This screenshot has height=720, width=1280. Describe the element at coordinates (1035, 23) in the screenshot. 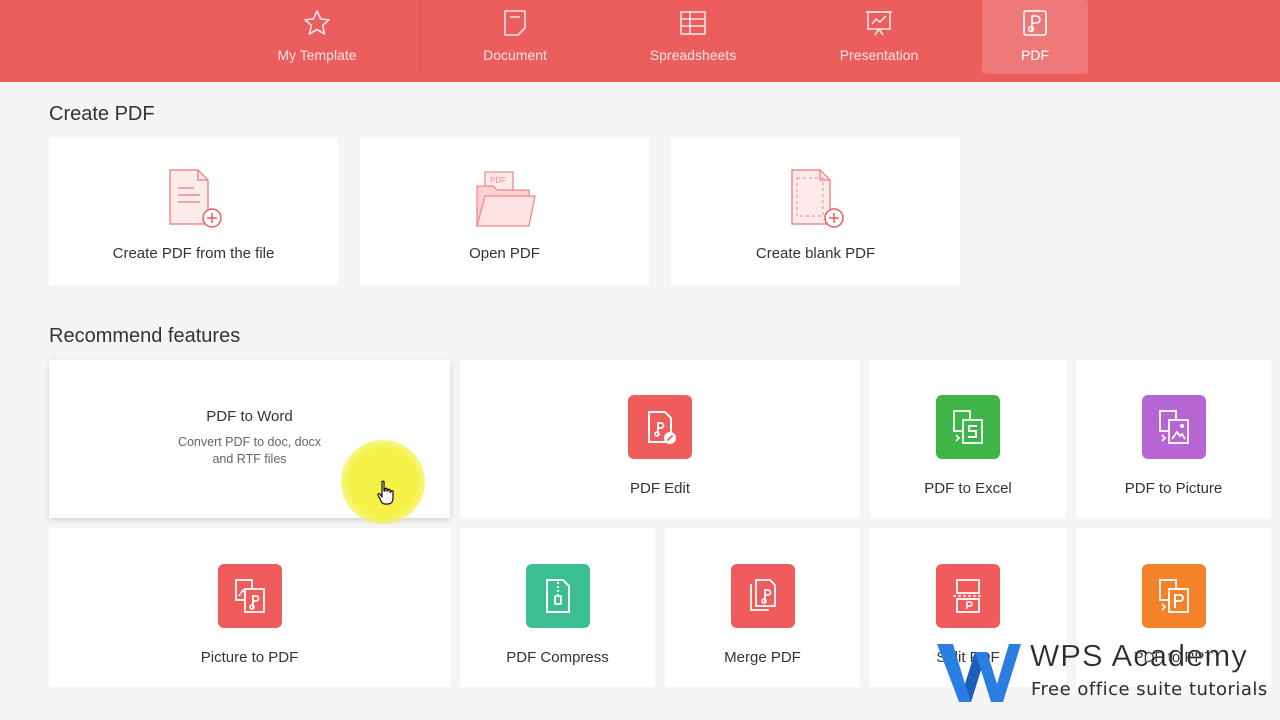

I see `pdf-icon` at that location.